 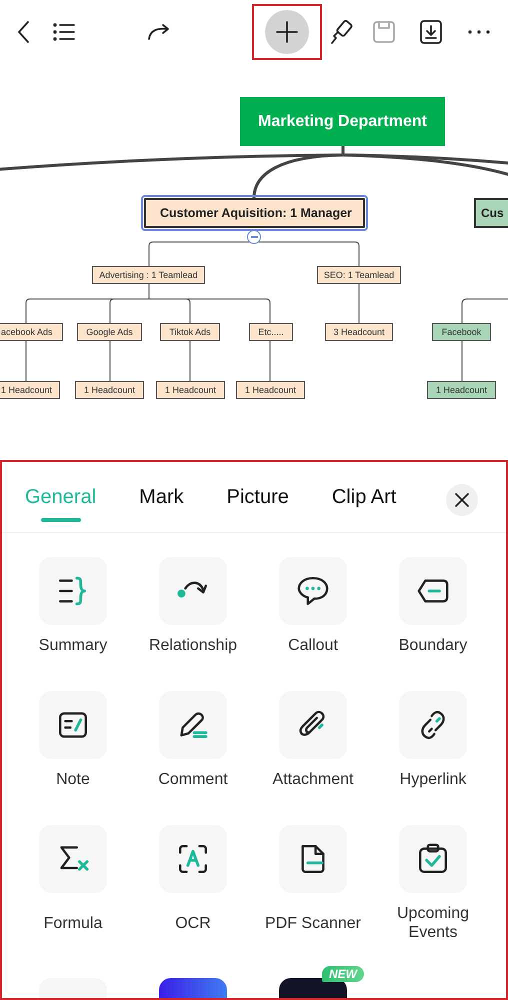 I want to click on tool-label: OCR, so click(x=193, y=923).